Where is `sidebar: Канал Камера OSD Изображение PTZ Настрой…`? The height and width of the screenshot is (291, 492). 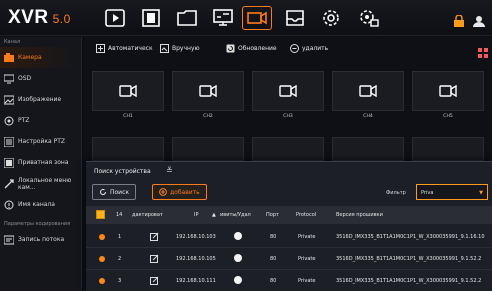 sidebar: Канал Камера OSD Изображение PTZ Настрой… is located at coordinates (41, 164).